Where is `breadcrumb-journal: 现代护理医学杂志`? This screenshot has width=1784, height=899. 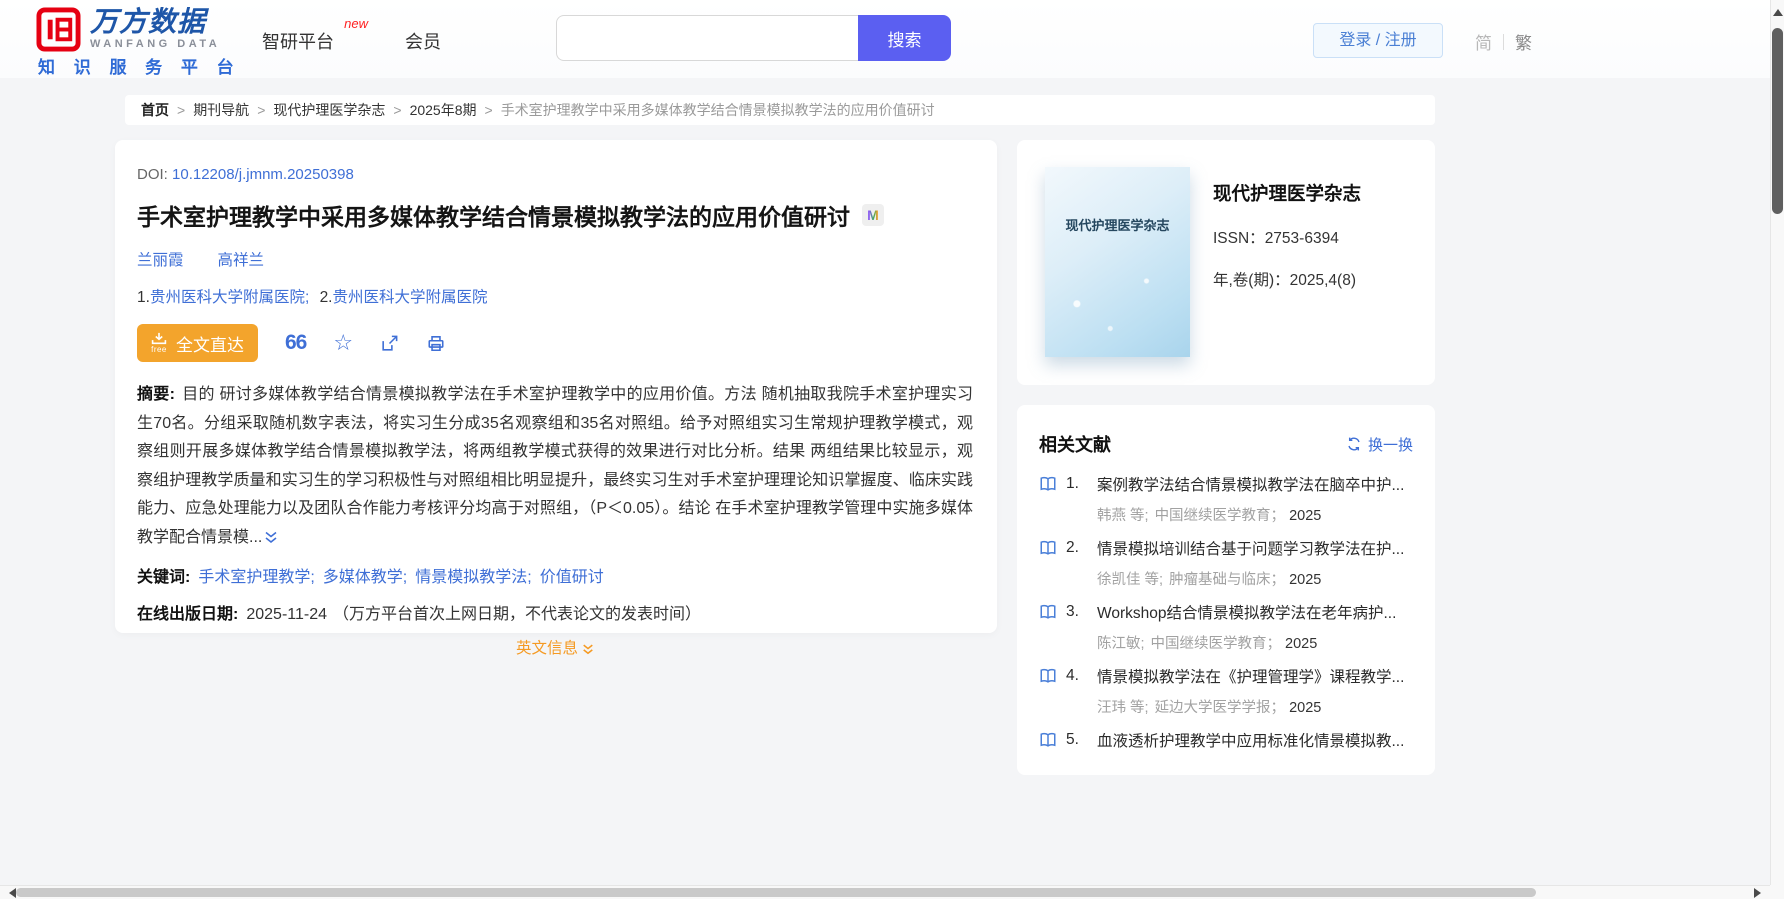 breadcrumb-journal: 现代护理医学杂志 is located at coordinates (329, 110).